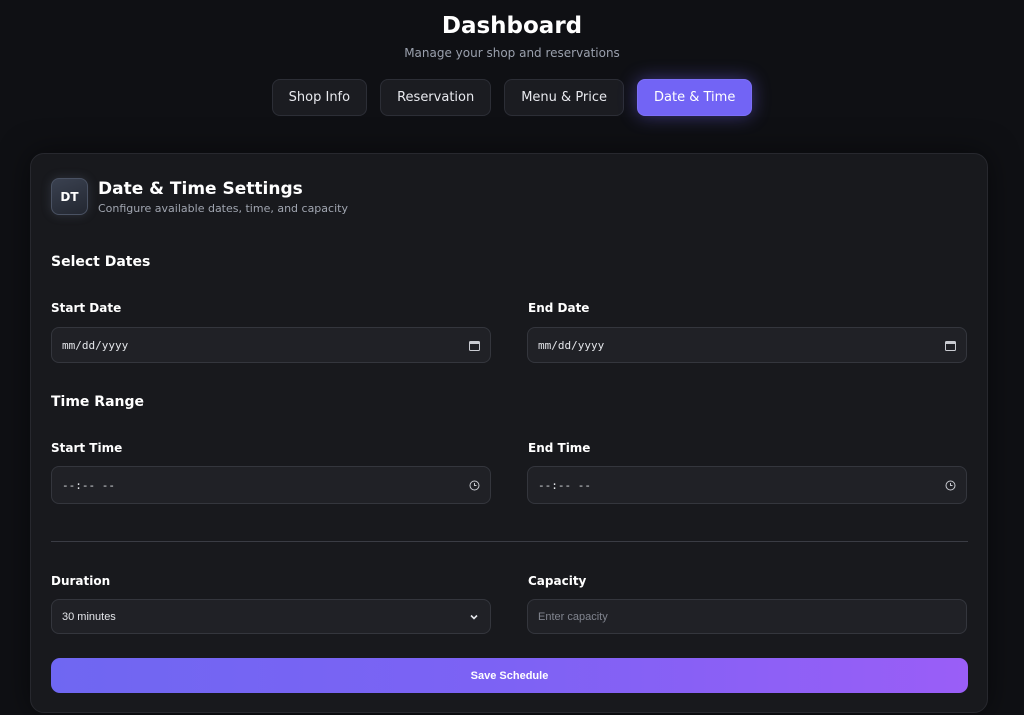 The image size is (1024, 715). What do you see at coordinates (474, 617) in the screenshot?
I see `chevron-down-icon` at bounding box center [474, 617].